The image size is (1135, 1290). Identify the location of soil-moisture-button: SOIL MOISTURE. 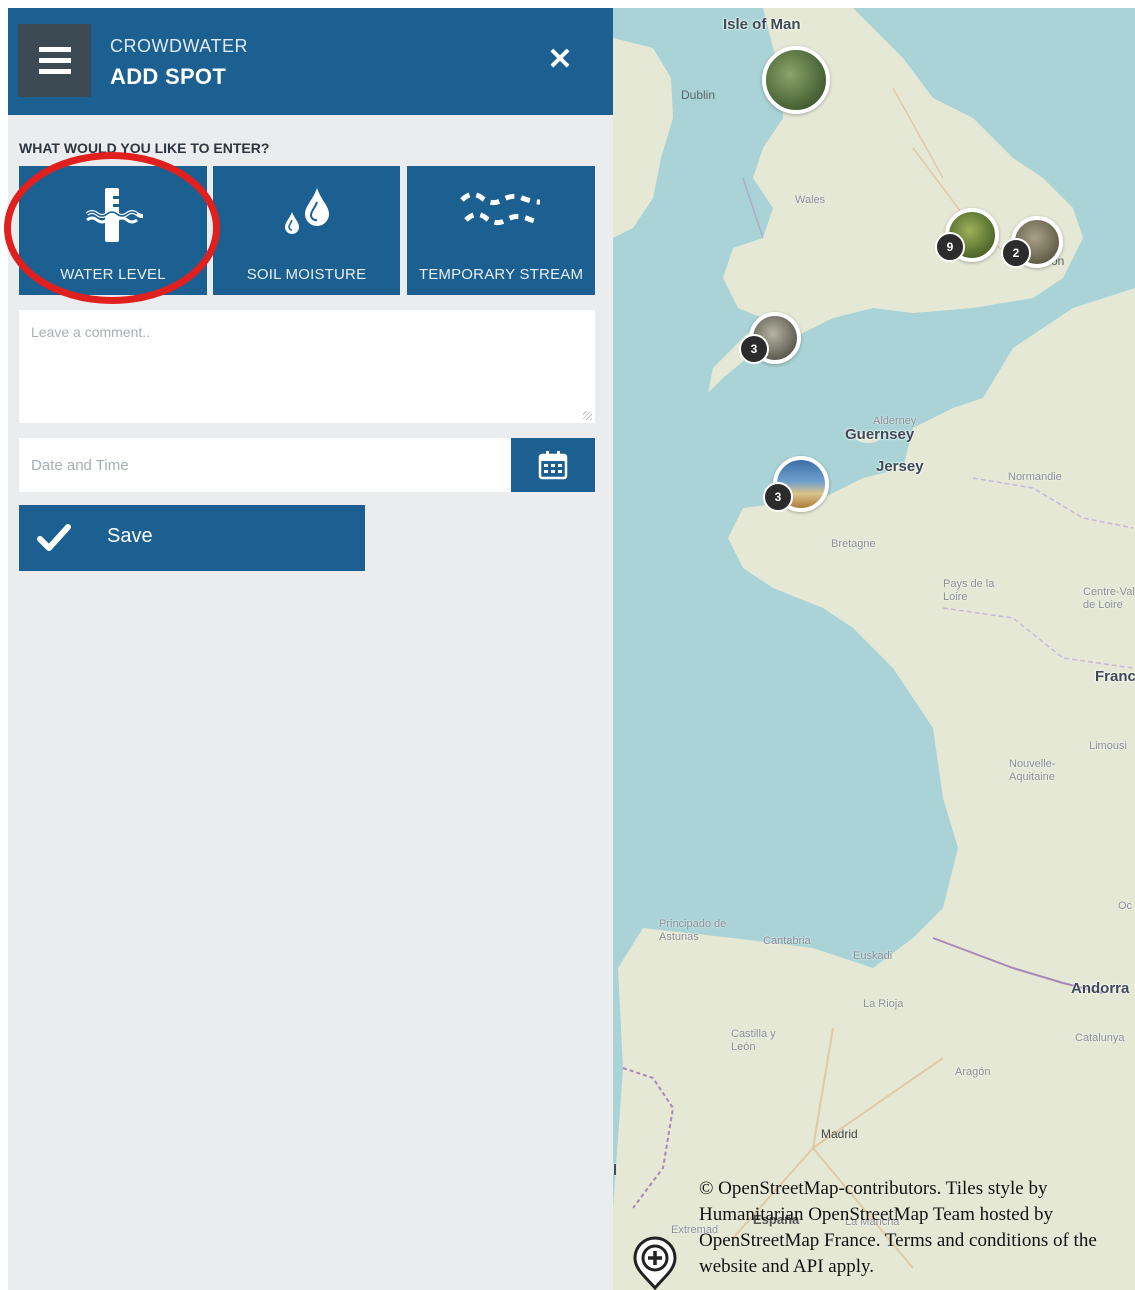
(306, 230).